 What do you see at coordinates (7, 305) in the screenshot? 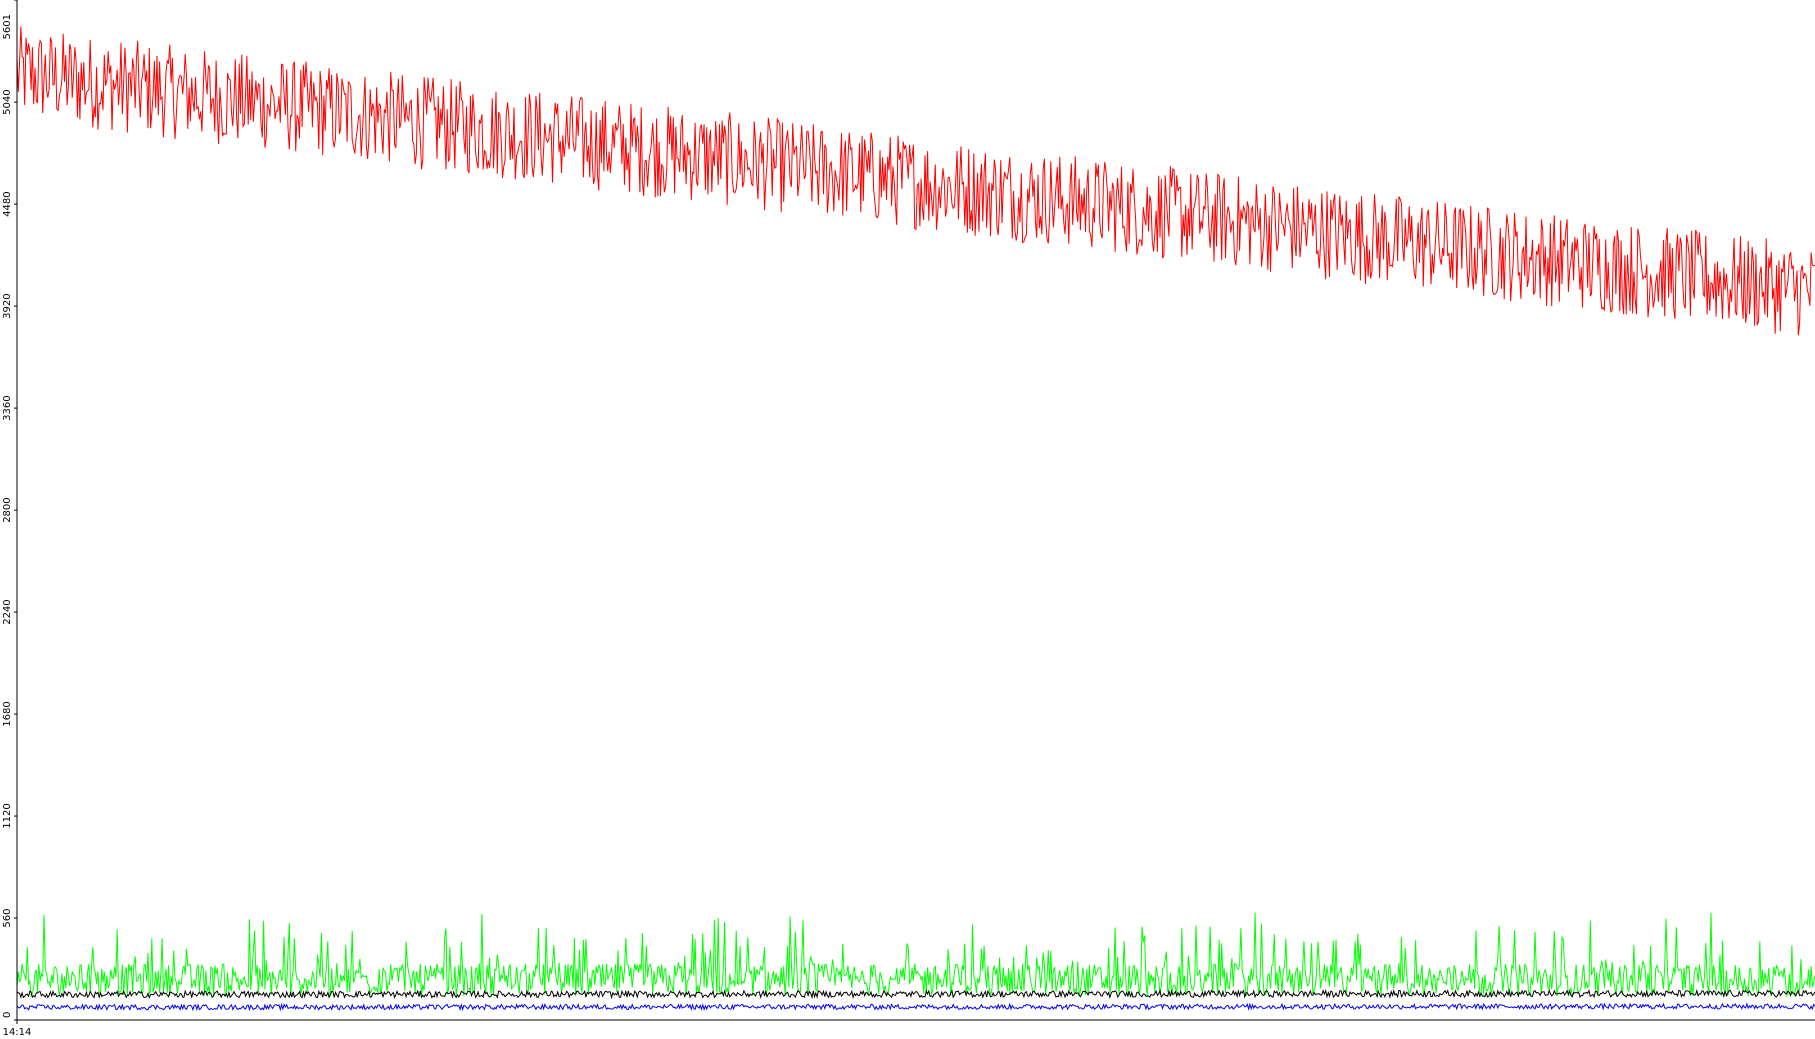
I see `y-tick-label: 3920` at bounding box center [7, 305].